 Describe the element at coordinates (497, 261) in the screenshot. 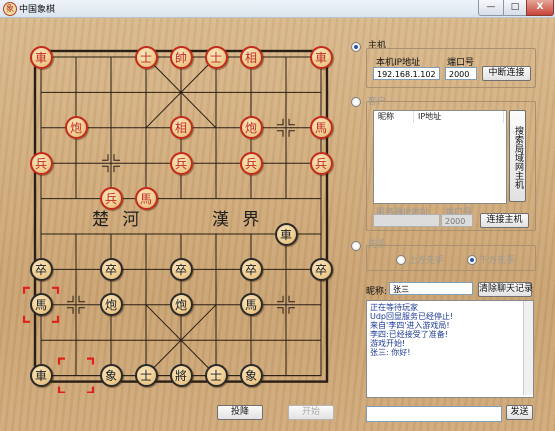

I see `bottom-first-label: 下方先手` at that location.